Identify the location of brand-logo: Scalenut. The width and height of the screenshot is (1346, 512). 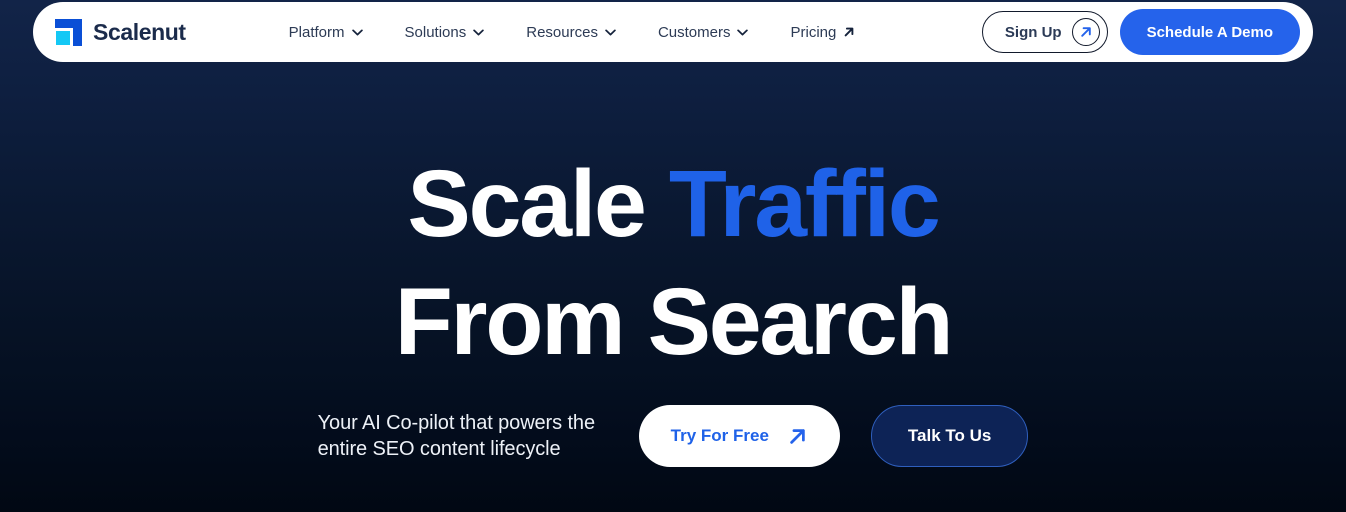
(120, 32).